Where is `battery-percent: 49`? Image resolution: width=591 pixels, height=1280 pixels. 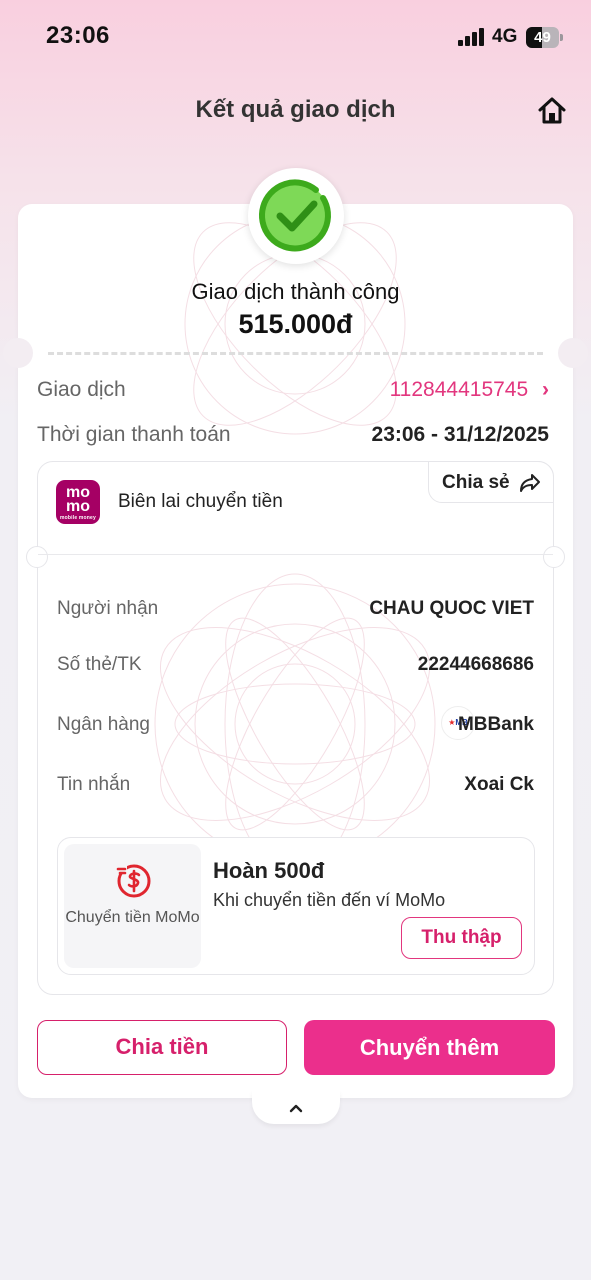 battery-percent: 49 is located at coordinates (542, 37).